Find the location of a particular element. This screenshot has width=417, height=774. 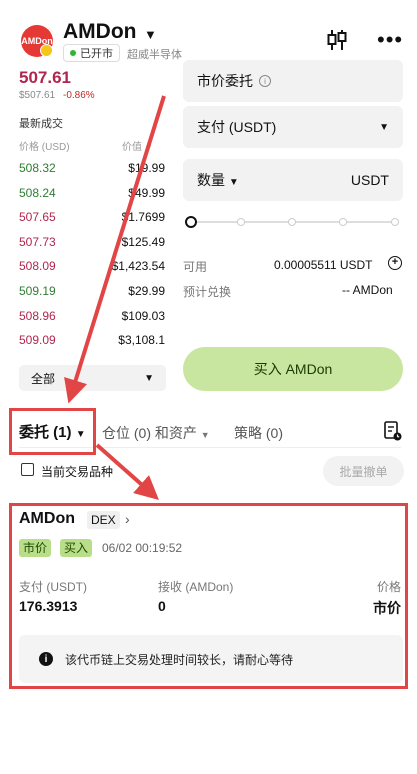

trade-row-price: 508.09 is located at coordinates (37, 266).